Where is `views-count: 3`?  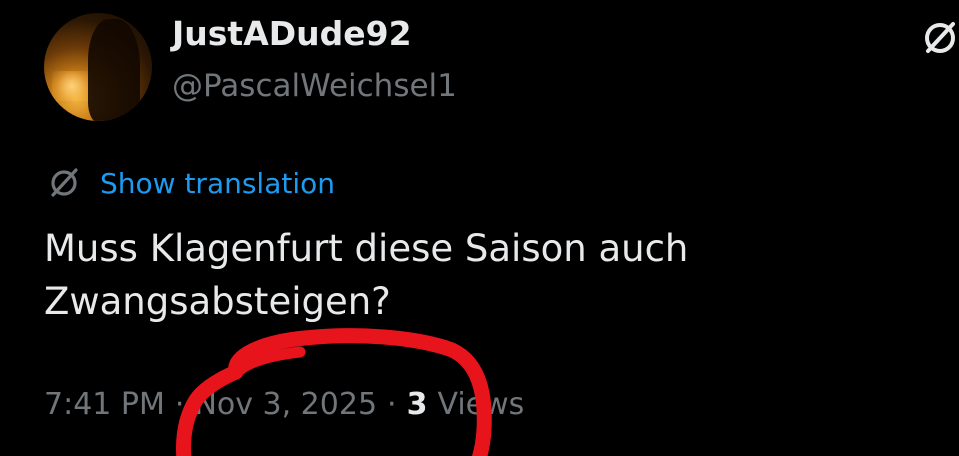
views-count: 3 is located at coordinates (417, 404).